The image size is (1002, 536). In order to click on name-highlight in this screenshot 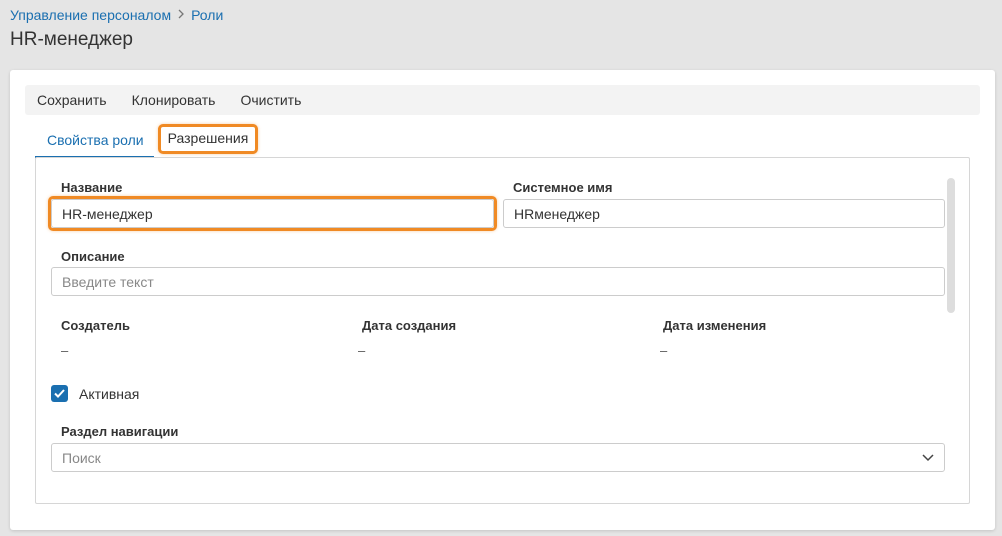, I will do `click(272, 213)`.